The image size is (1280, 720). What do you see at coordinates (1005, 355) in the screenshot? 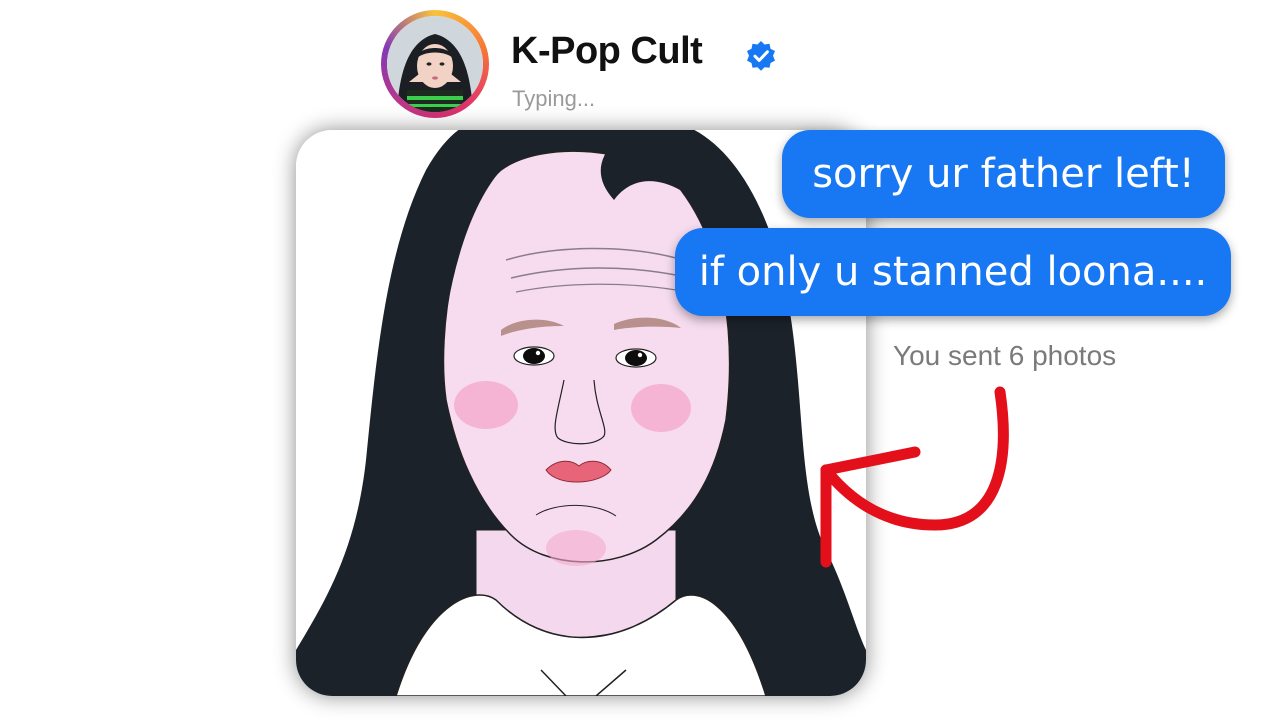
I see `photos-sent-note: You sent 6 photos` at bounding box center [1005, 355].